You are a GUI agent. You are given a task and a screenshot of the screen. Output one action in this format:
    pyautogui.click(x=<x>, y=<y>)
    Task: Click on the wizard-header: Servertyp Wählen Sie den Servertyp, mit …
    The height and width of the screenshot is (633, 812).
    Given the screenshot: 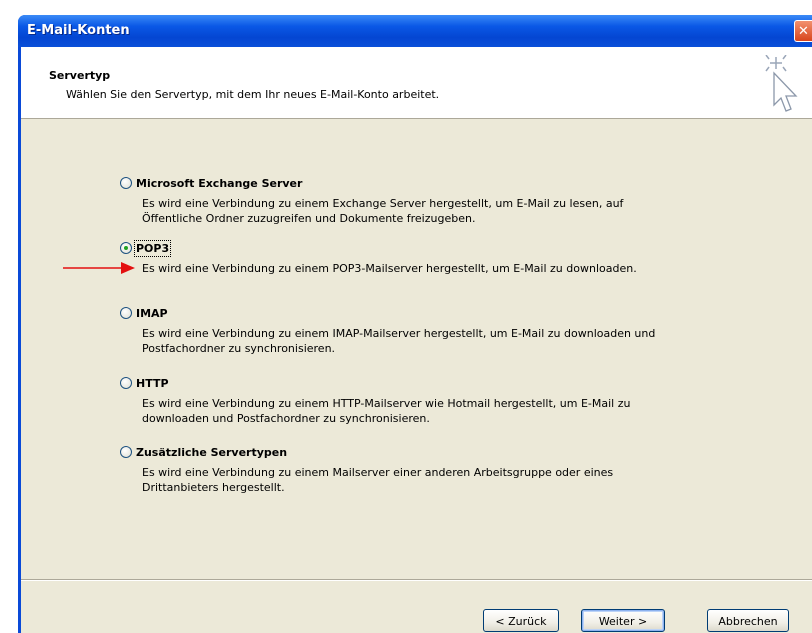 What is the action you would take?
    pyautogui.click(x=416, y=83)
    